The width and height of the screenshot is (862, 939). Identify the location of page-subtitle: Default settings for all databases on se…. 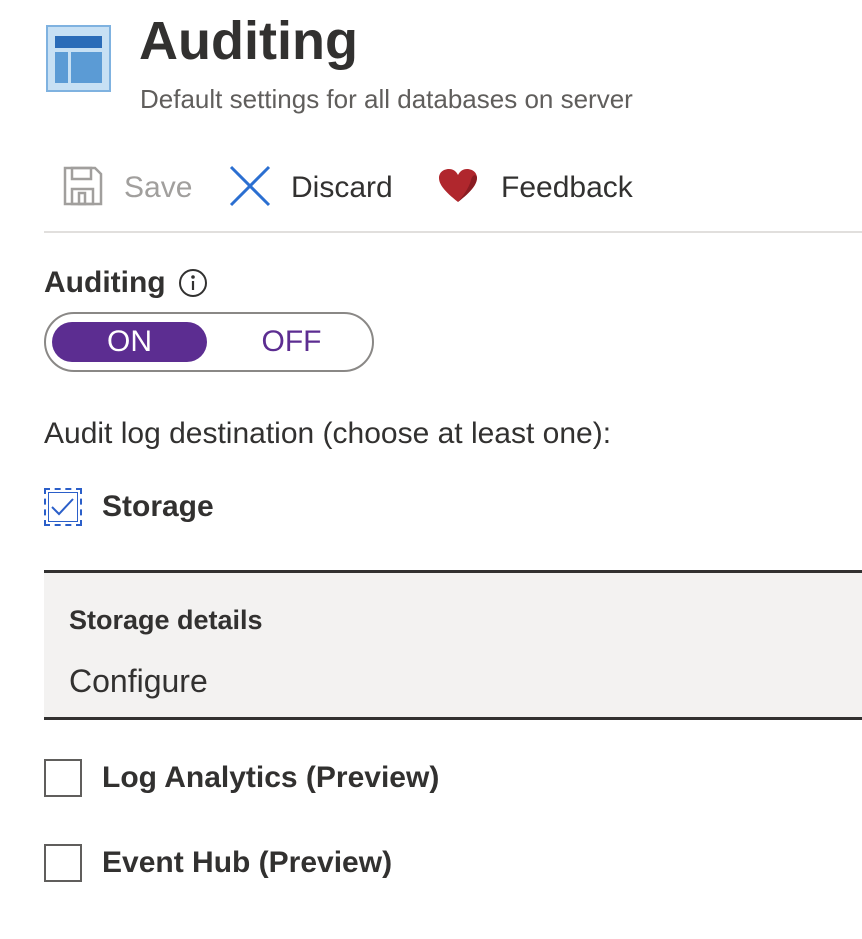
(386, 99).